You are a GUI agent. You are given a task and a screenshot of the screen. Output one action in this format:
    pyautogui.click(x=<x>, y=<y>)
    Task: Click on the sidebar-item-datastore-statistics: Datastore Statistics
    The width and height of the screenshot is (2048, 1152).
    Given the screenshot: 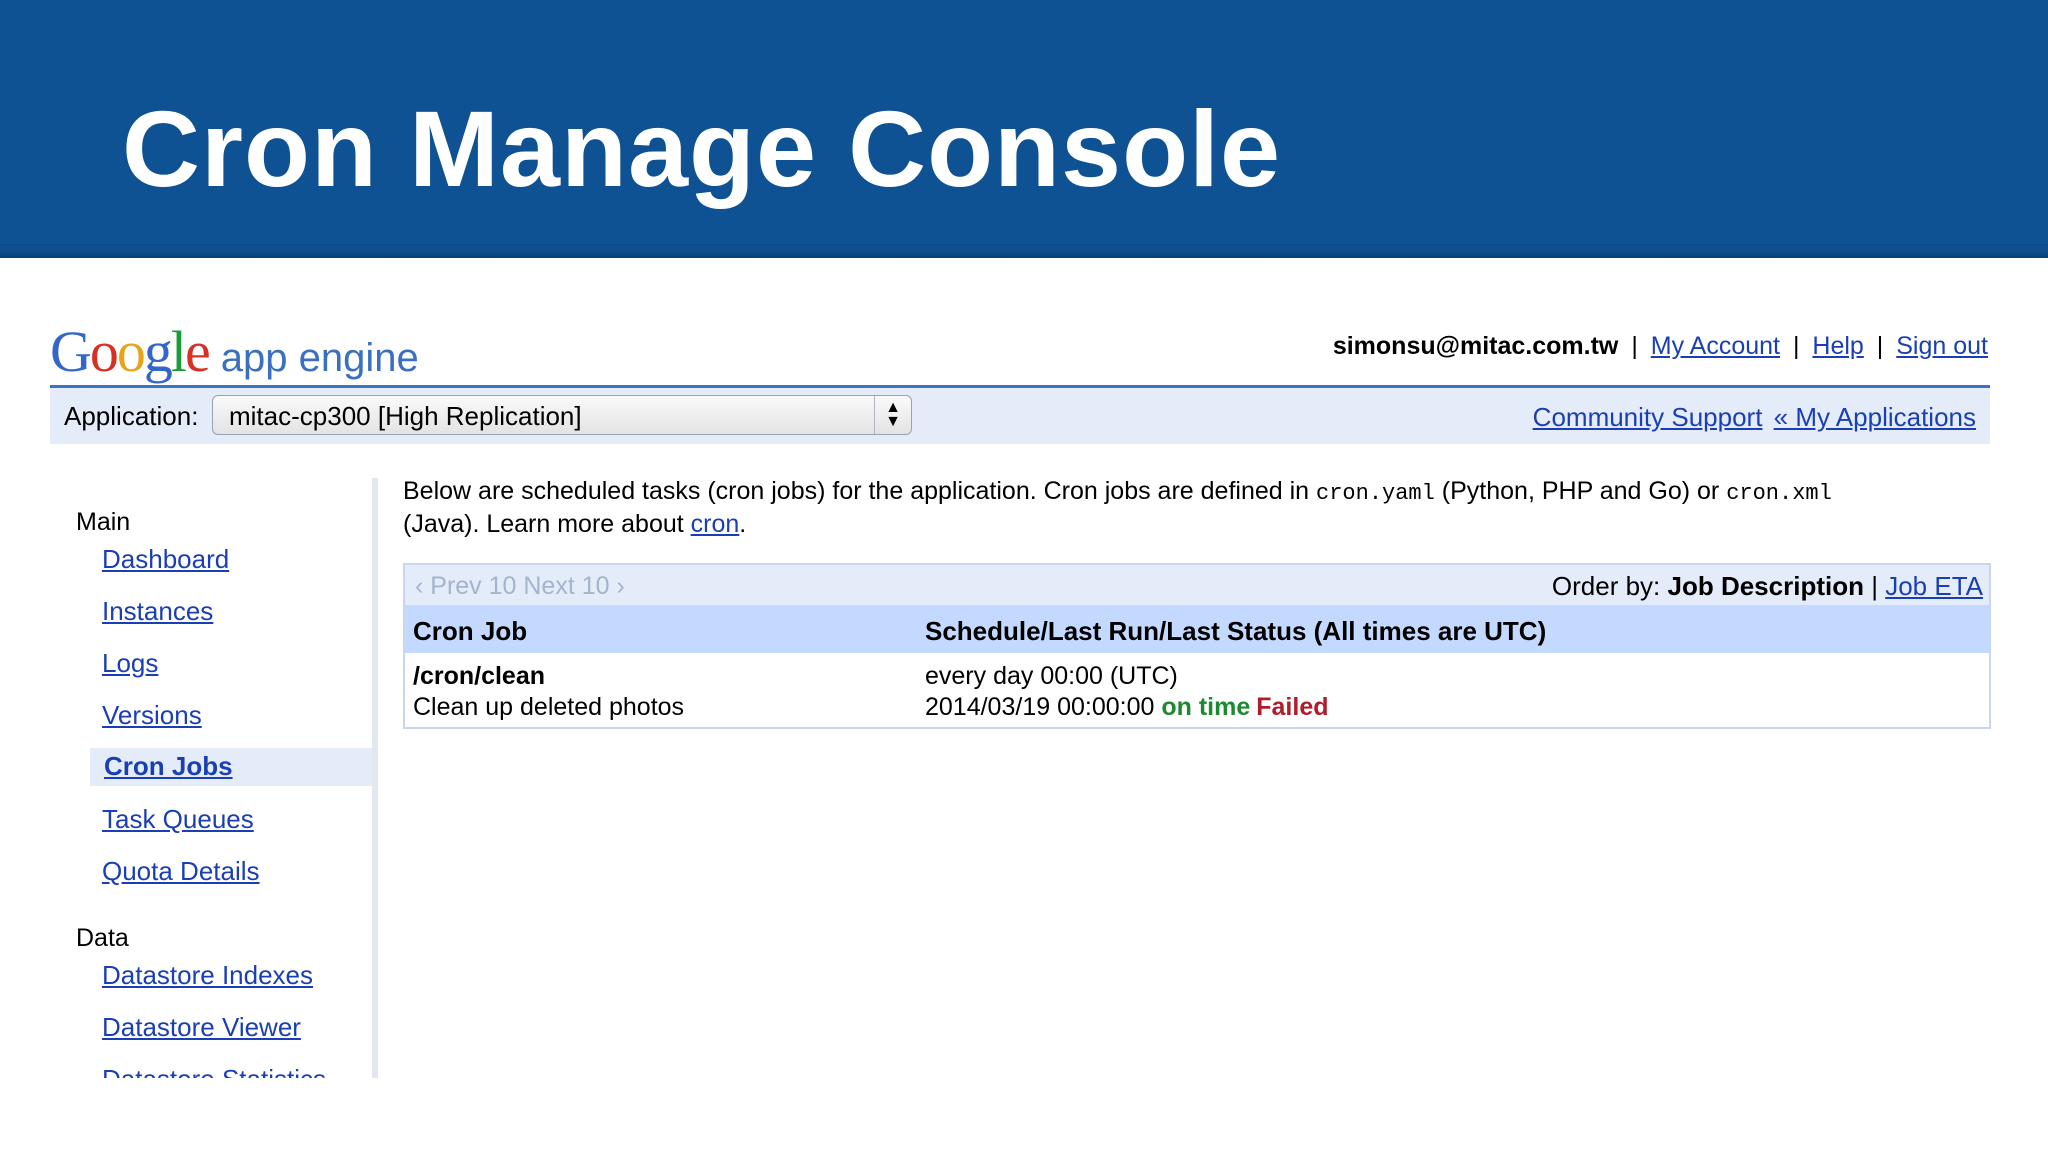 What is the action you would take?
    pyautogui.click(x=214, y=1071)
    